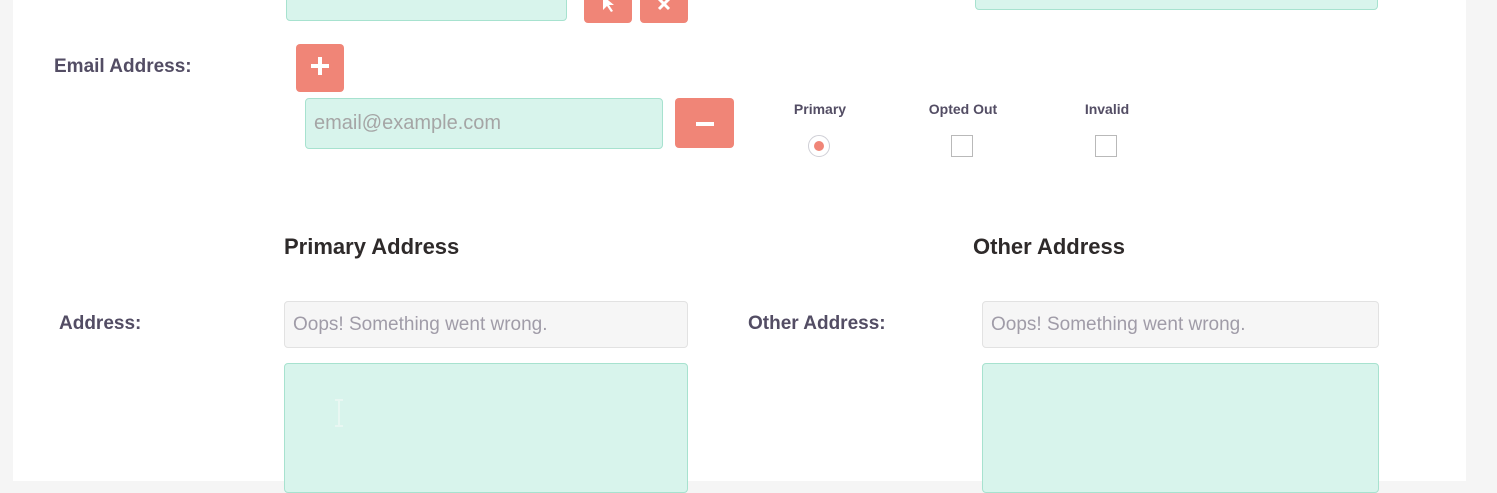  I want to click on previous-field-right-input, so click(1176, 5).